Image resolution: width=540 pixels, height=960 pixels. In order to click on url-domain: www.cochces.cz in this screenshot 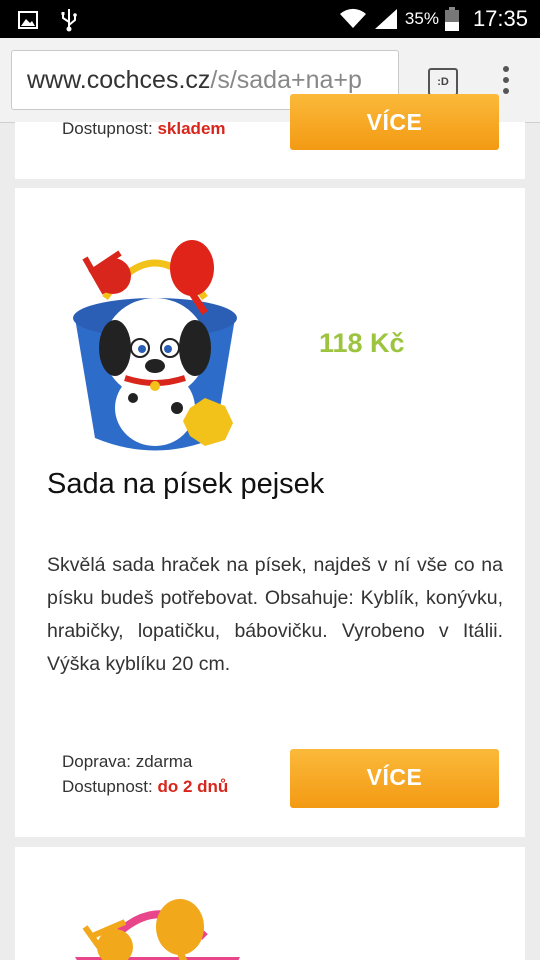, I will do `click(119, 80)`.